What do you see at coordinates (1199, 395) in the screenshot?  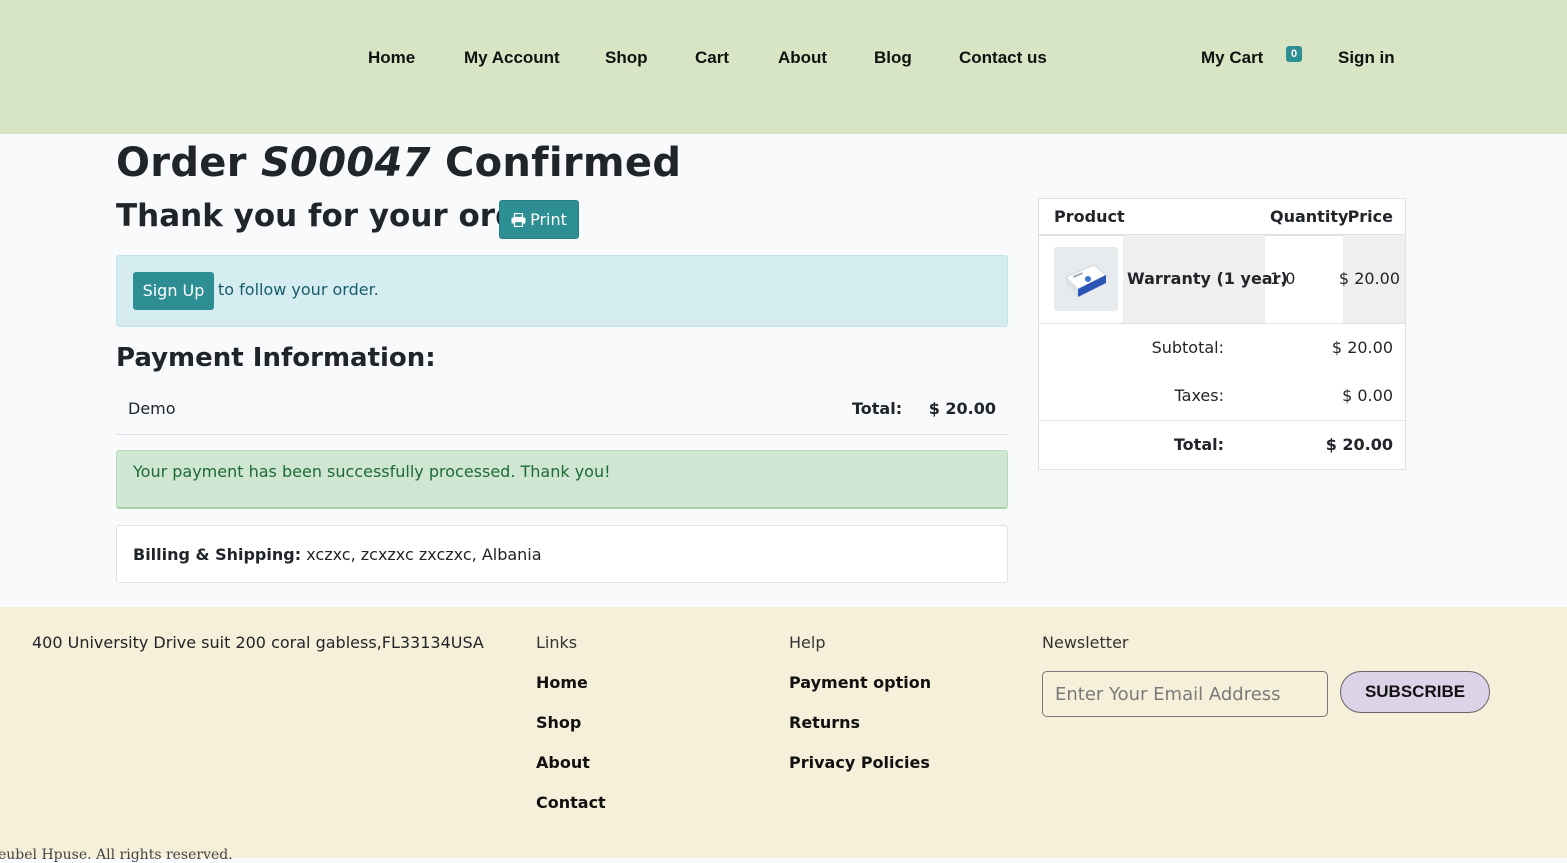 I see `taxes-label: Taxes:` at bounding box center [1199, 395].